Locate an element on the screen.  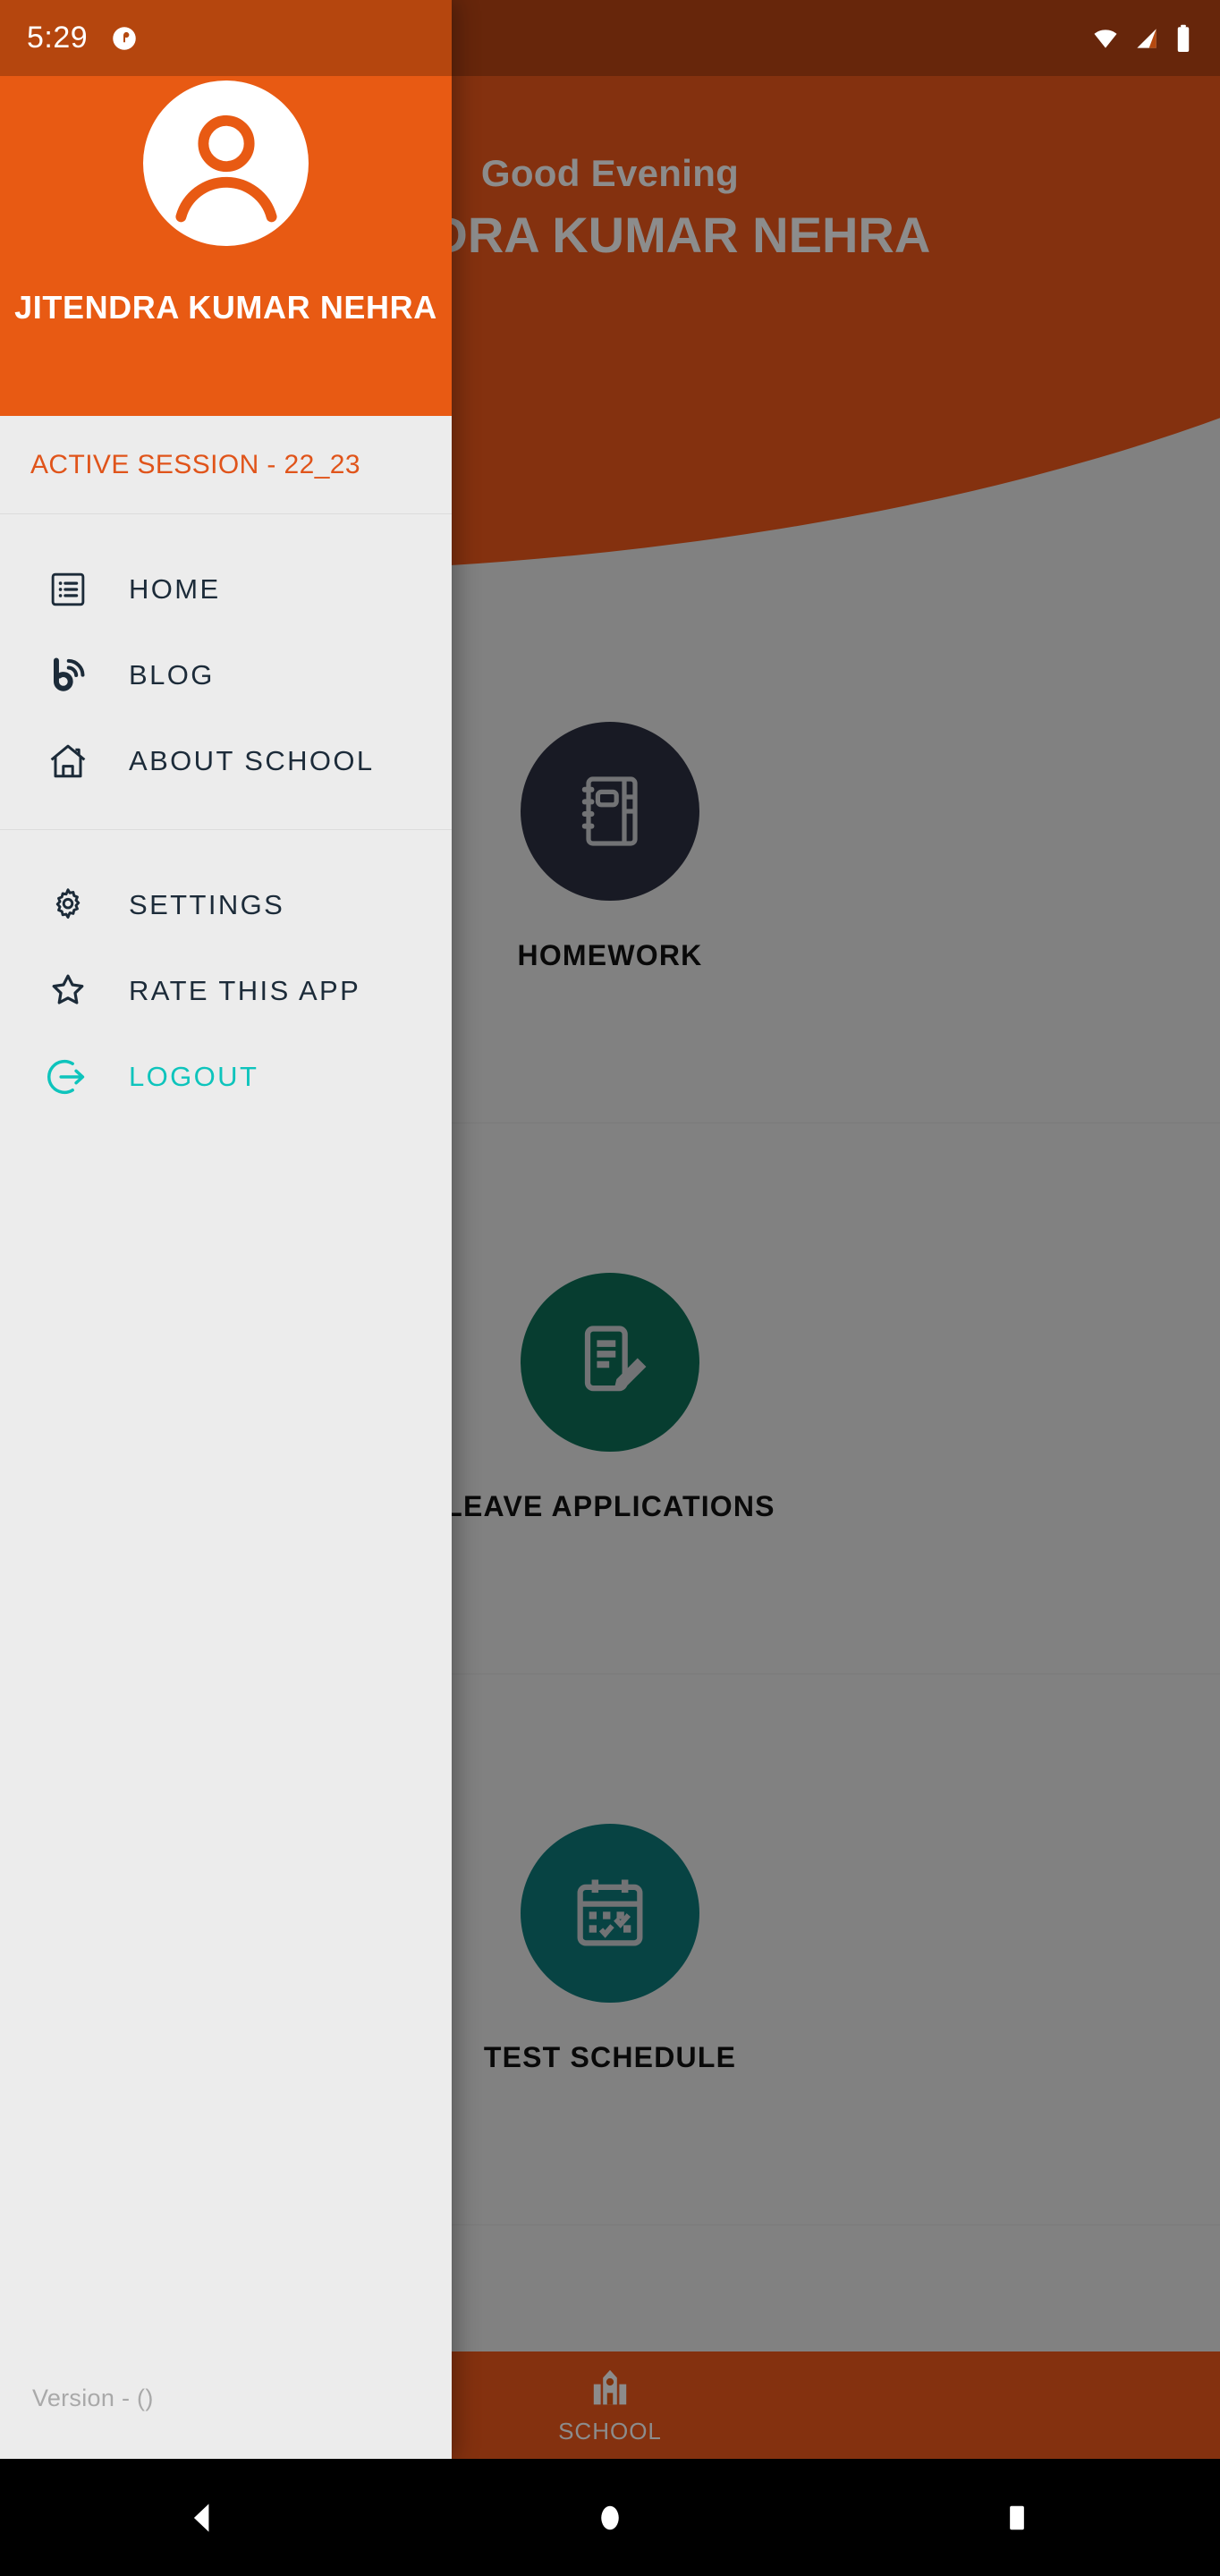
version-row: Version - () is located at coordinates (226, 2422).